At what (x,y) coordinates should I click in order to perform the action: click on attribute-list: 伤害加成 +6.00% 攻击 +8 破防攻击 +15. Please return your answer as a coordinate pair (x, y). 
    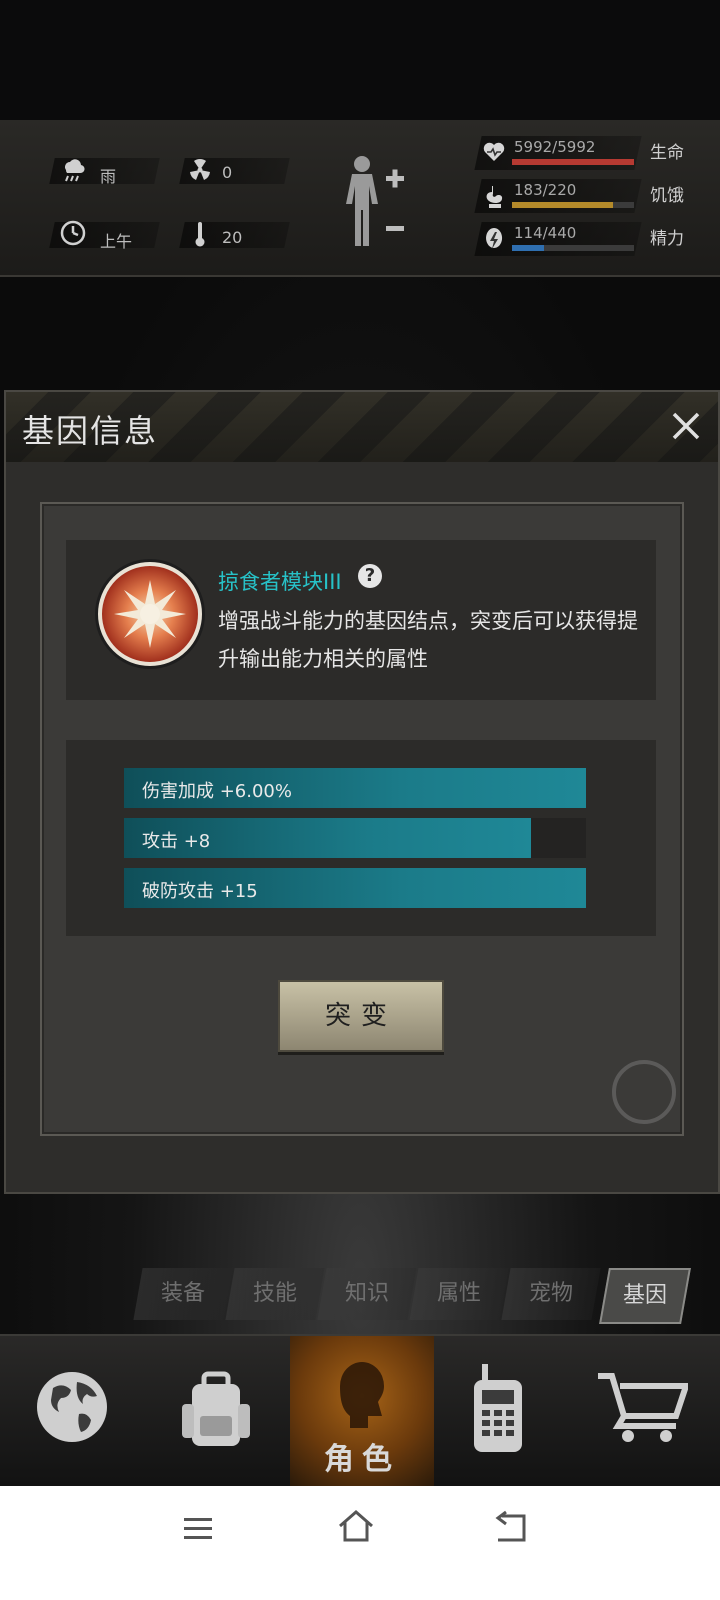
    Looking at the image, I should click on (361, 838).